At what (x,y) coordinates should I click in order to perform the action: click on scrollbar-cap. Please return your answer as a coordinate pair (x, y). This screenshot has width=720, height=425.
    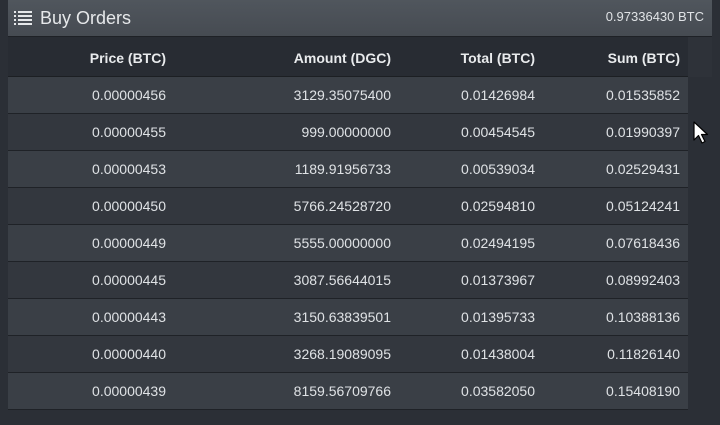
    Looking at the image, I should click on (700, 57).